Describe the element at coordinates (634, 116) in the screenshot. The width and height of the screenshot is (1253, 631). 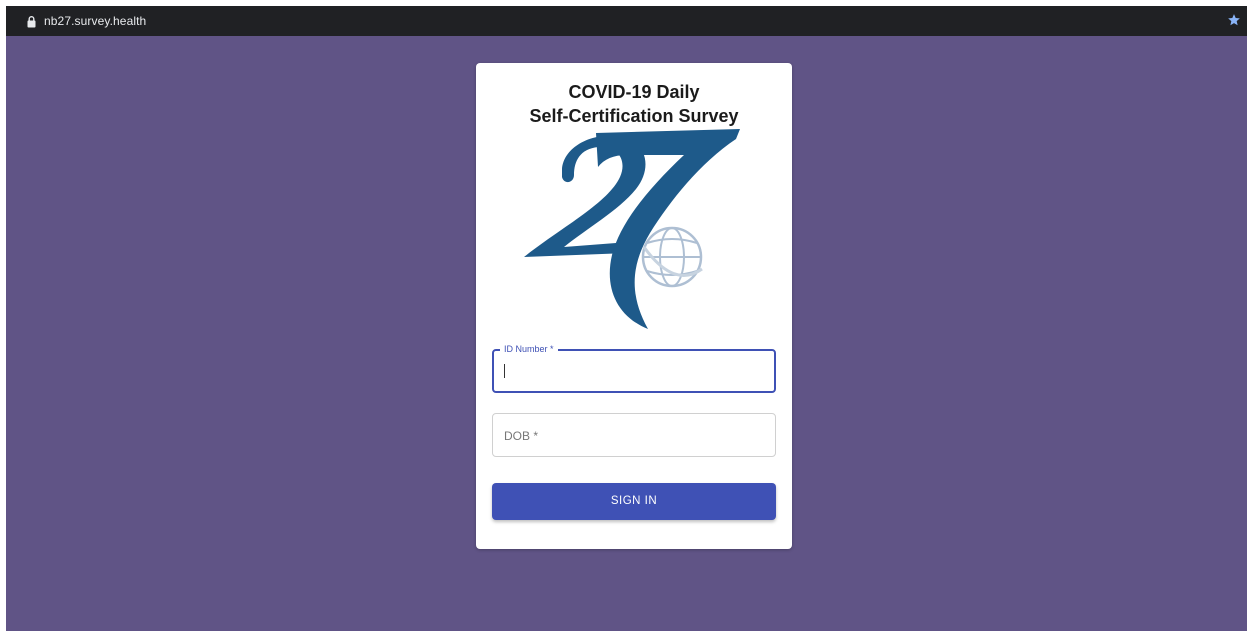
I see `page-title-line2: Self-Certification Survey` at that location.